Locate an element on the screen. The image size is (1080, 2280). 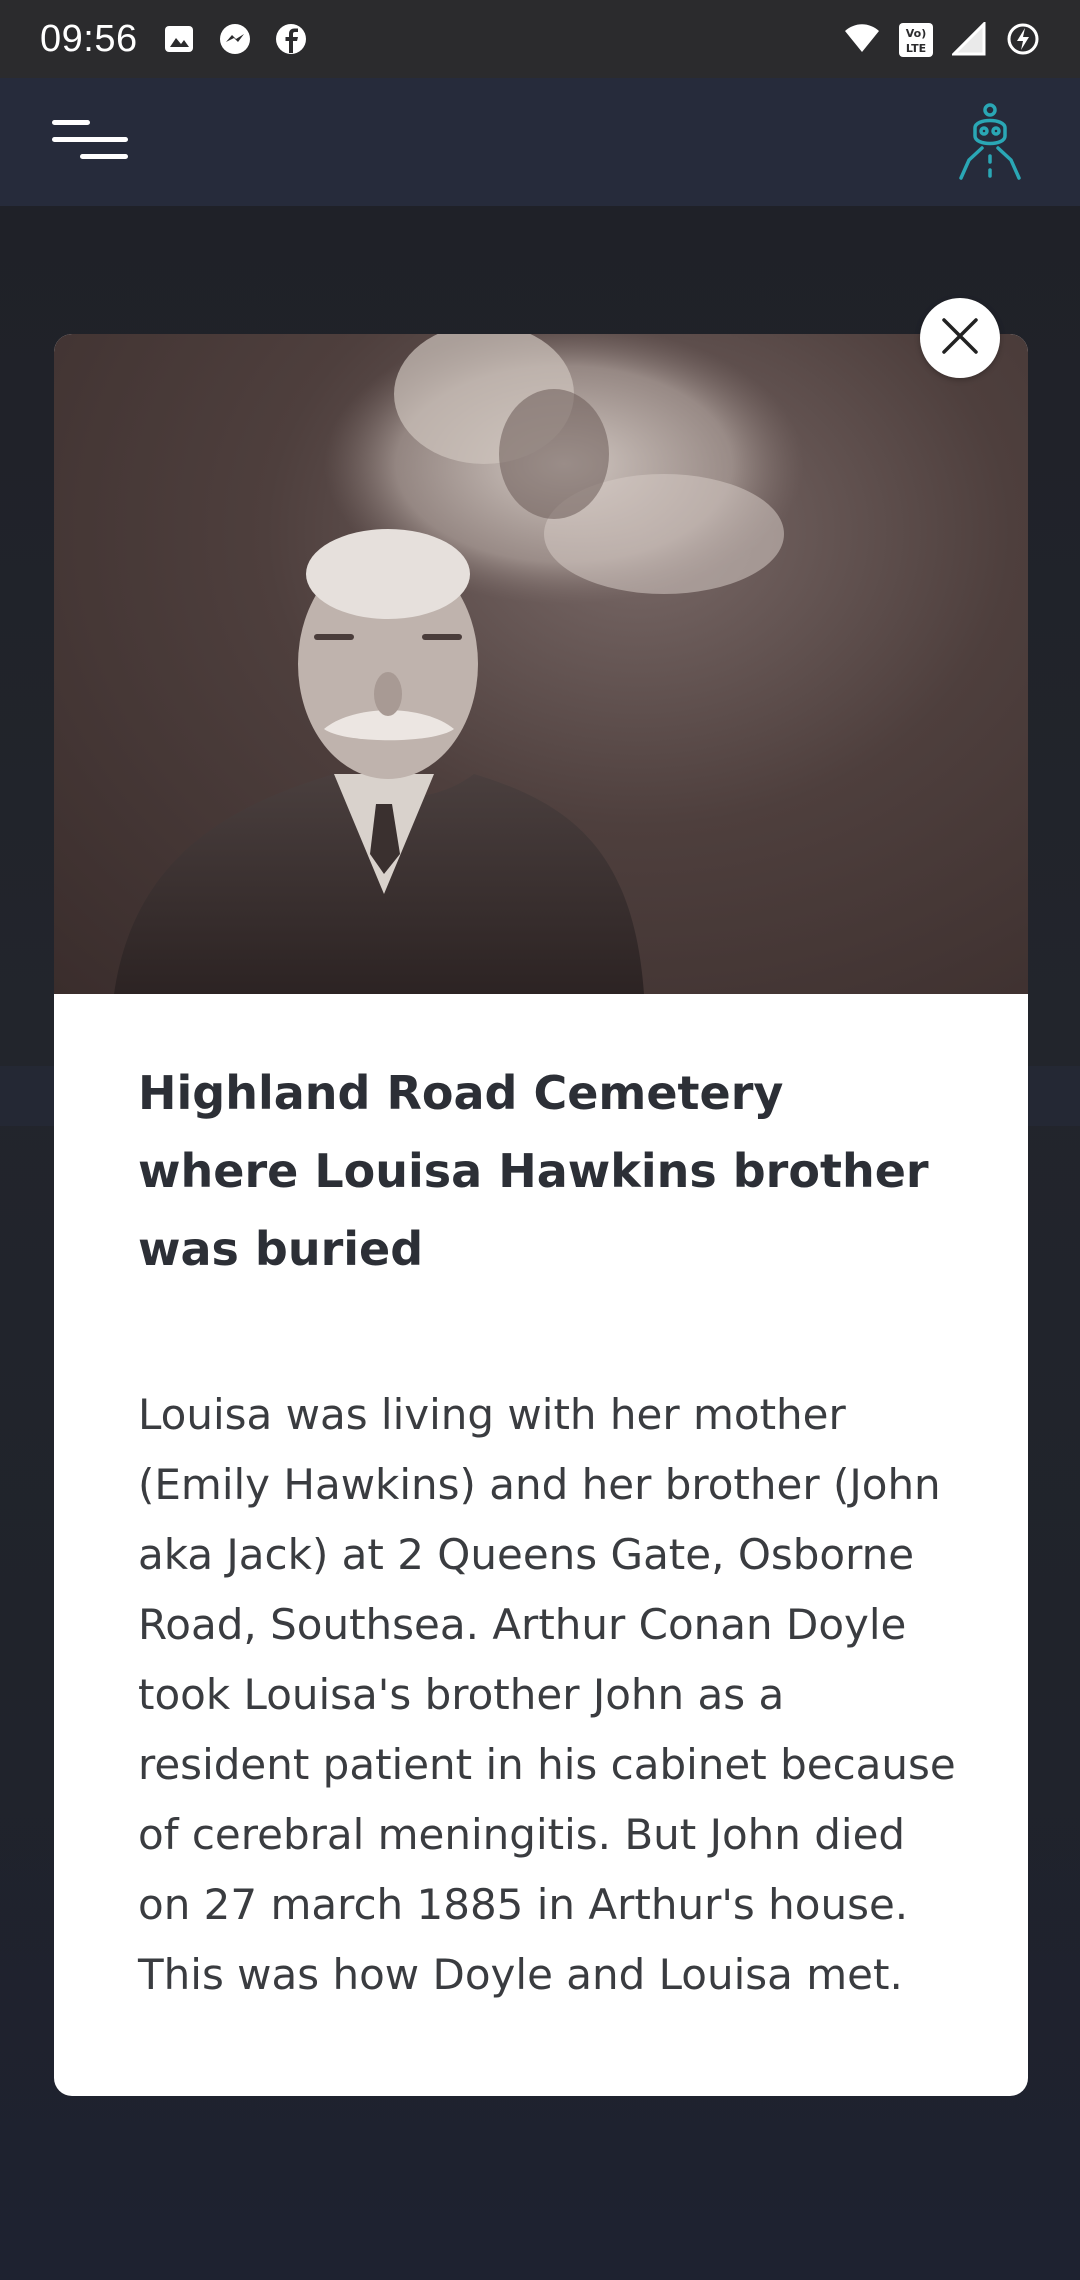
image-icon is located at coordinates (179, 39).